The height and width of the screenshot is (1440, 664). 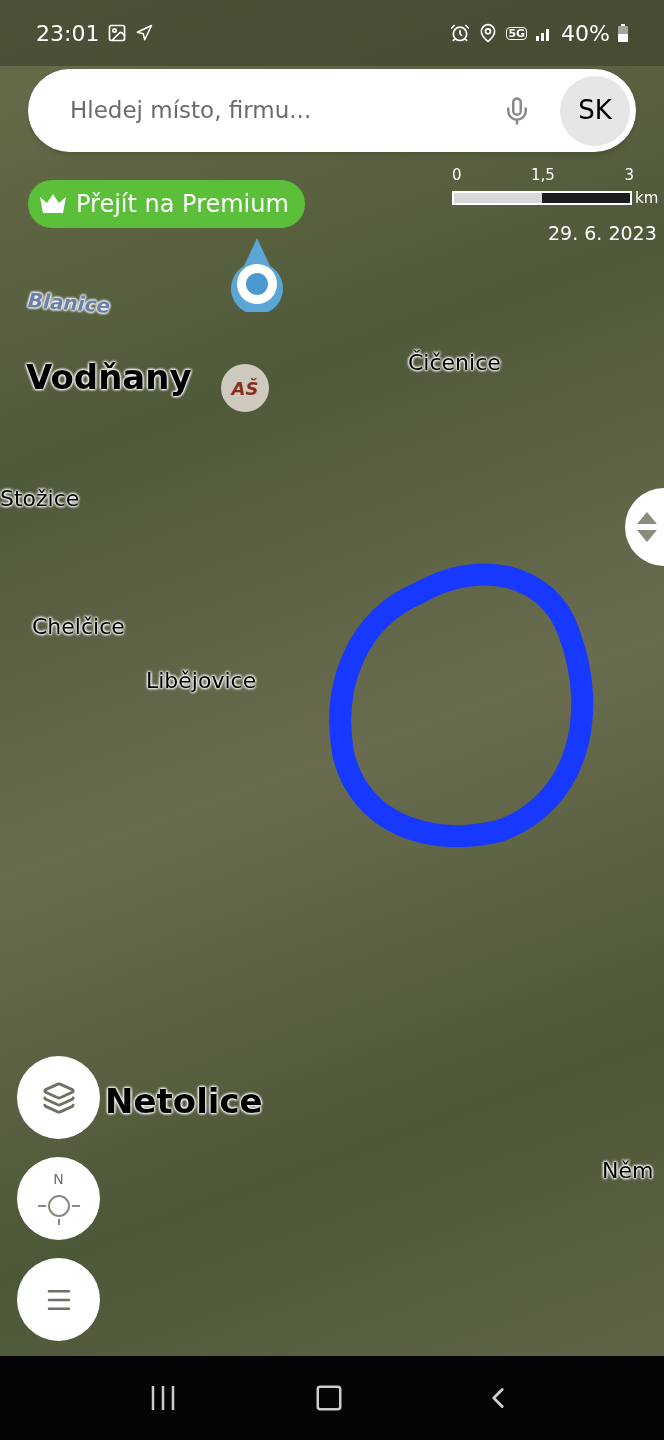 What do you see at coordinates (329, 1398) in the screenshot?
I see `home-icon` at bounding box center [329, 1398].